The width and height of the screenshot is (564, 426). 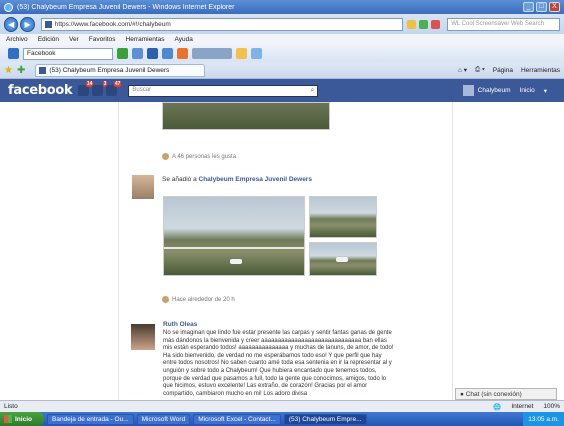 I want to click on menu-favoritos: Favoritos, so click(x=102, y=39).